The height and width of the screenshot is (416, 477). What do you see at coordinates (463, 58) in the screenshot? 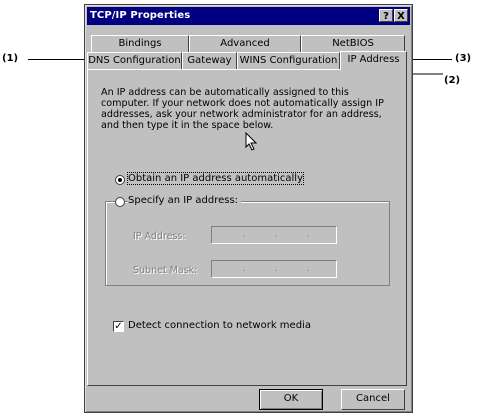
I see `callout-3: (3)` at bounding box center [463, 58].